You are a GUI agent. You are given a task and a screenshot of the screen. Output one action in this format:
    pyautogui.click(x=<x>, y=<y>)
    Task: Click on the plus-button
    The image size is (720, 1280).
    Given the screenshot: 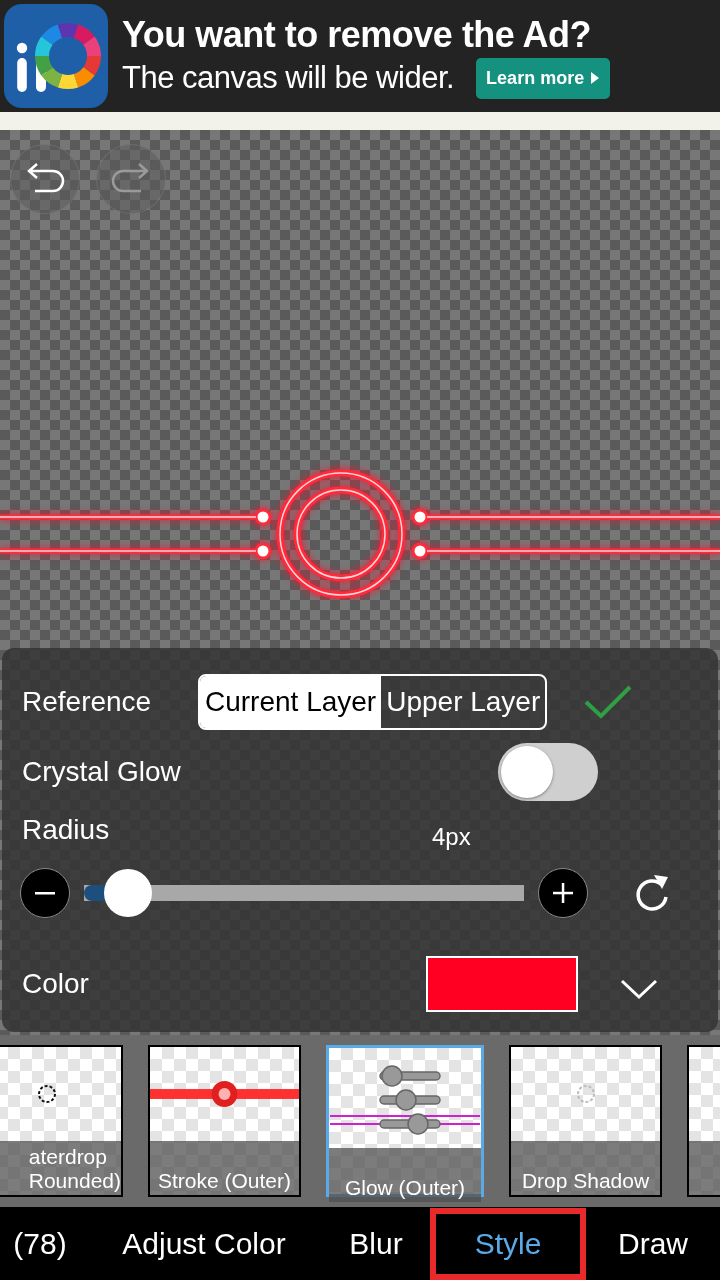 What is the action you would take?
    pyautogui.click(x=563, y=893)
    